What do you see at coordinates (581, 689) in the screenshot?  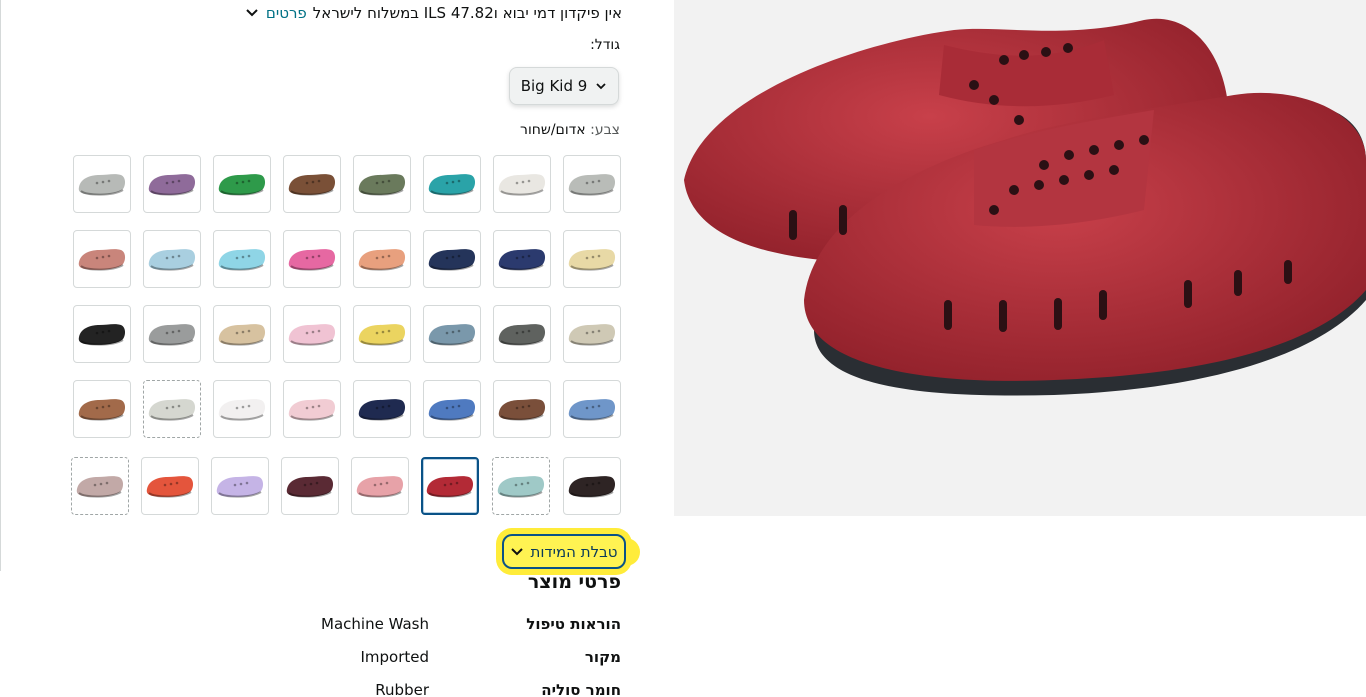 I see `spec-key: חומר סוליה` at bounding box center [581, 689].